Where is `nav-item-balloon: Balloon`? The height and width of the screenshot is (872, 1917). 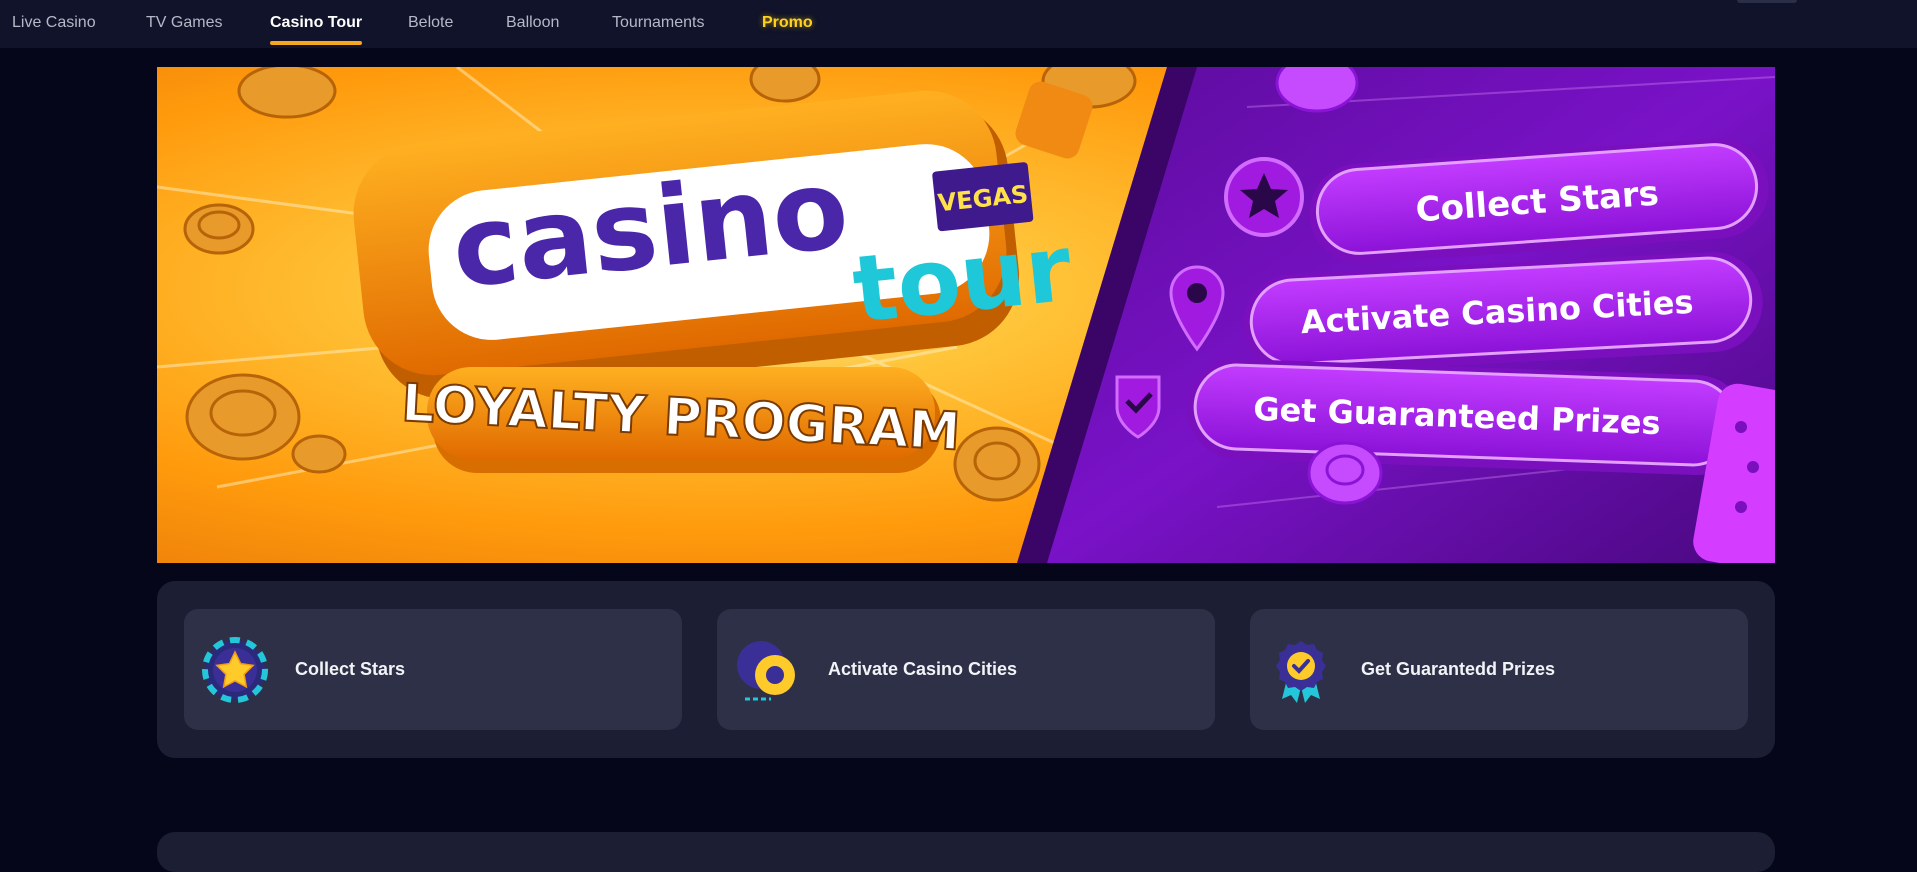 nav-item-balloon: Balloon is located at coordinates (532, 24).